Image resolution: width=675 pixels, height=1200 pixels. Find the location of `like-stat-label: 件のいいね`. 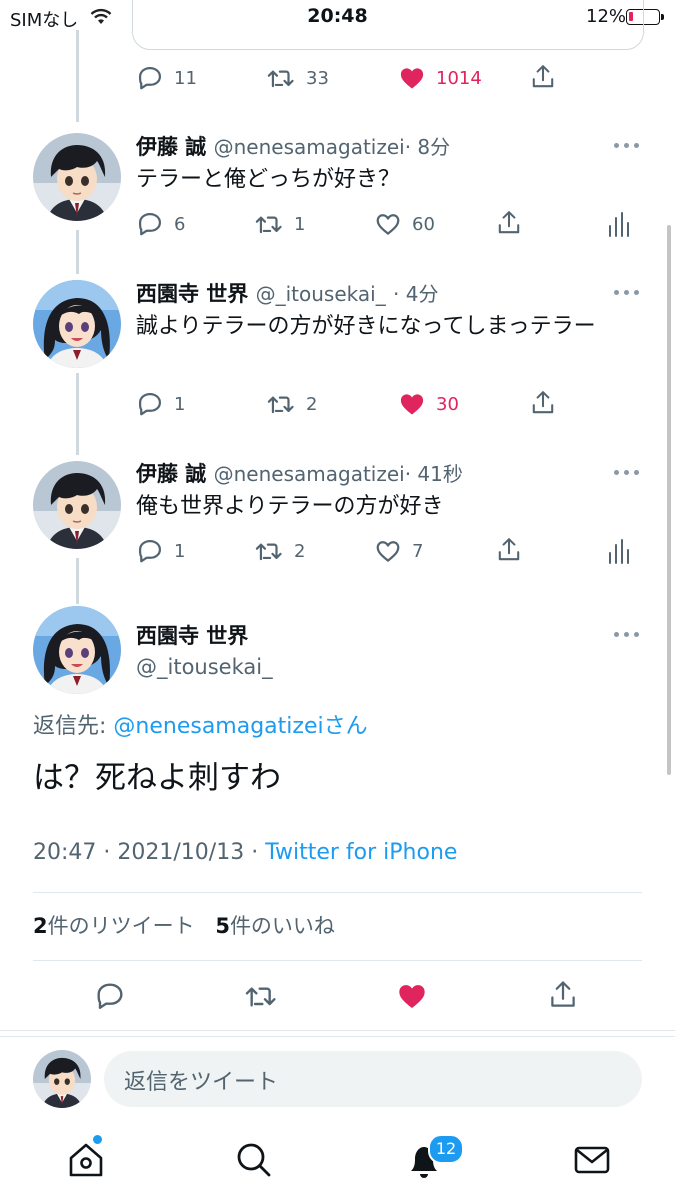

like-stat-label: 件のいいね is located at coordinates (282, 926).